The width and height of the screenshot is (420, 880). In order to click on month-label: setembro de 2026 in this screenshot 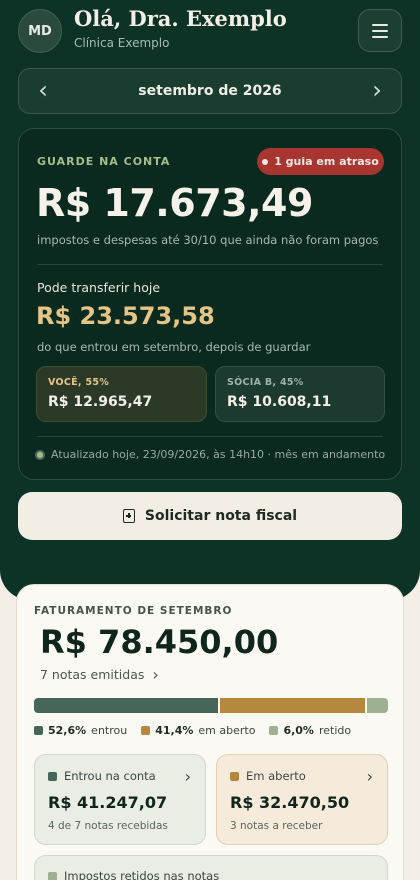, I will do `click(210, 91)`.